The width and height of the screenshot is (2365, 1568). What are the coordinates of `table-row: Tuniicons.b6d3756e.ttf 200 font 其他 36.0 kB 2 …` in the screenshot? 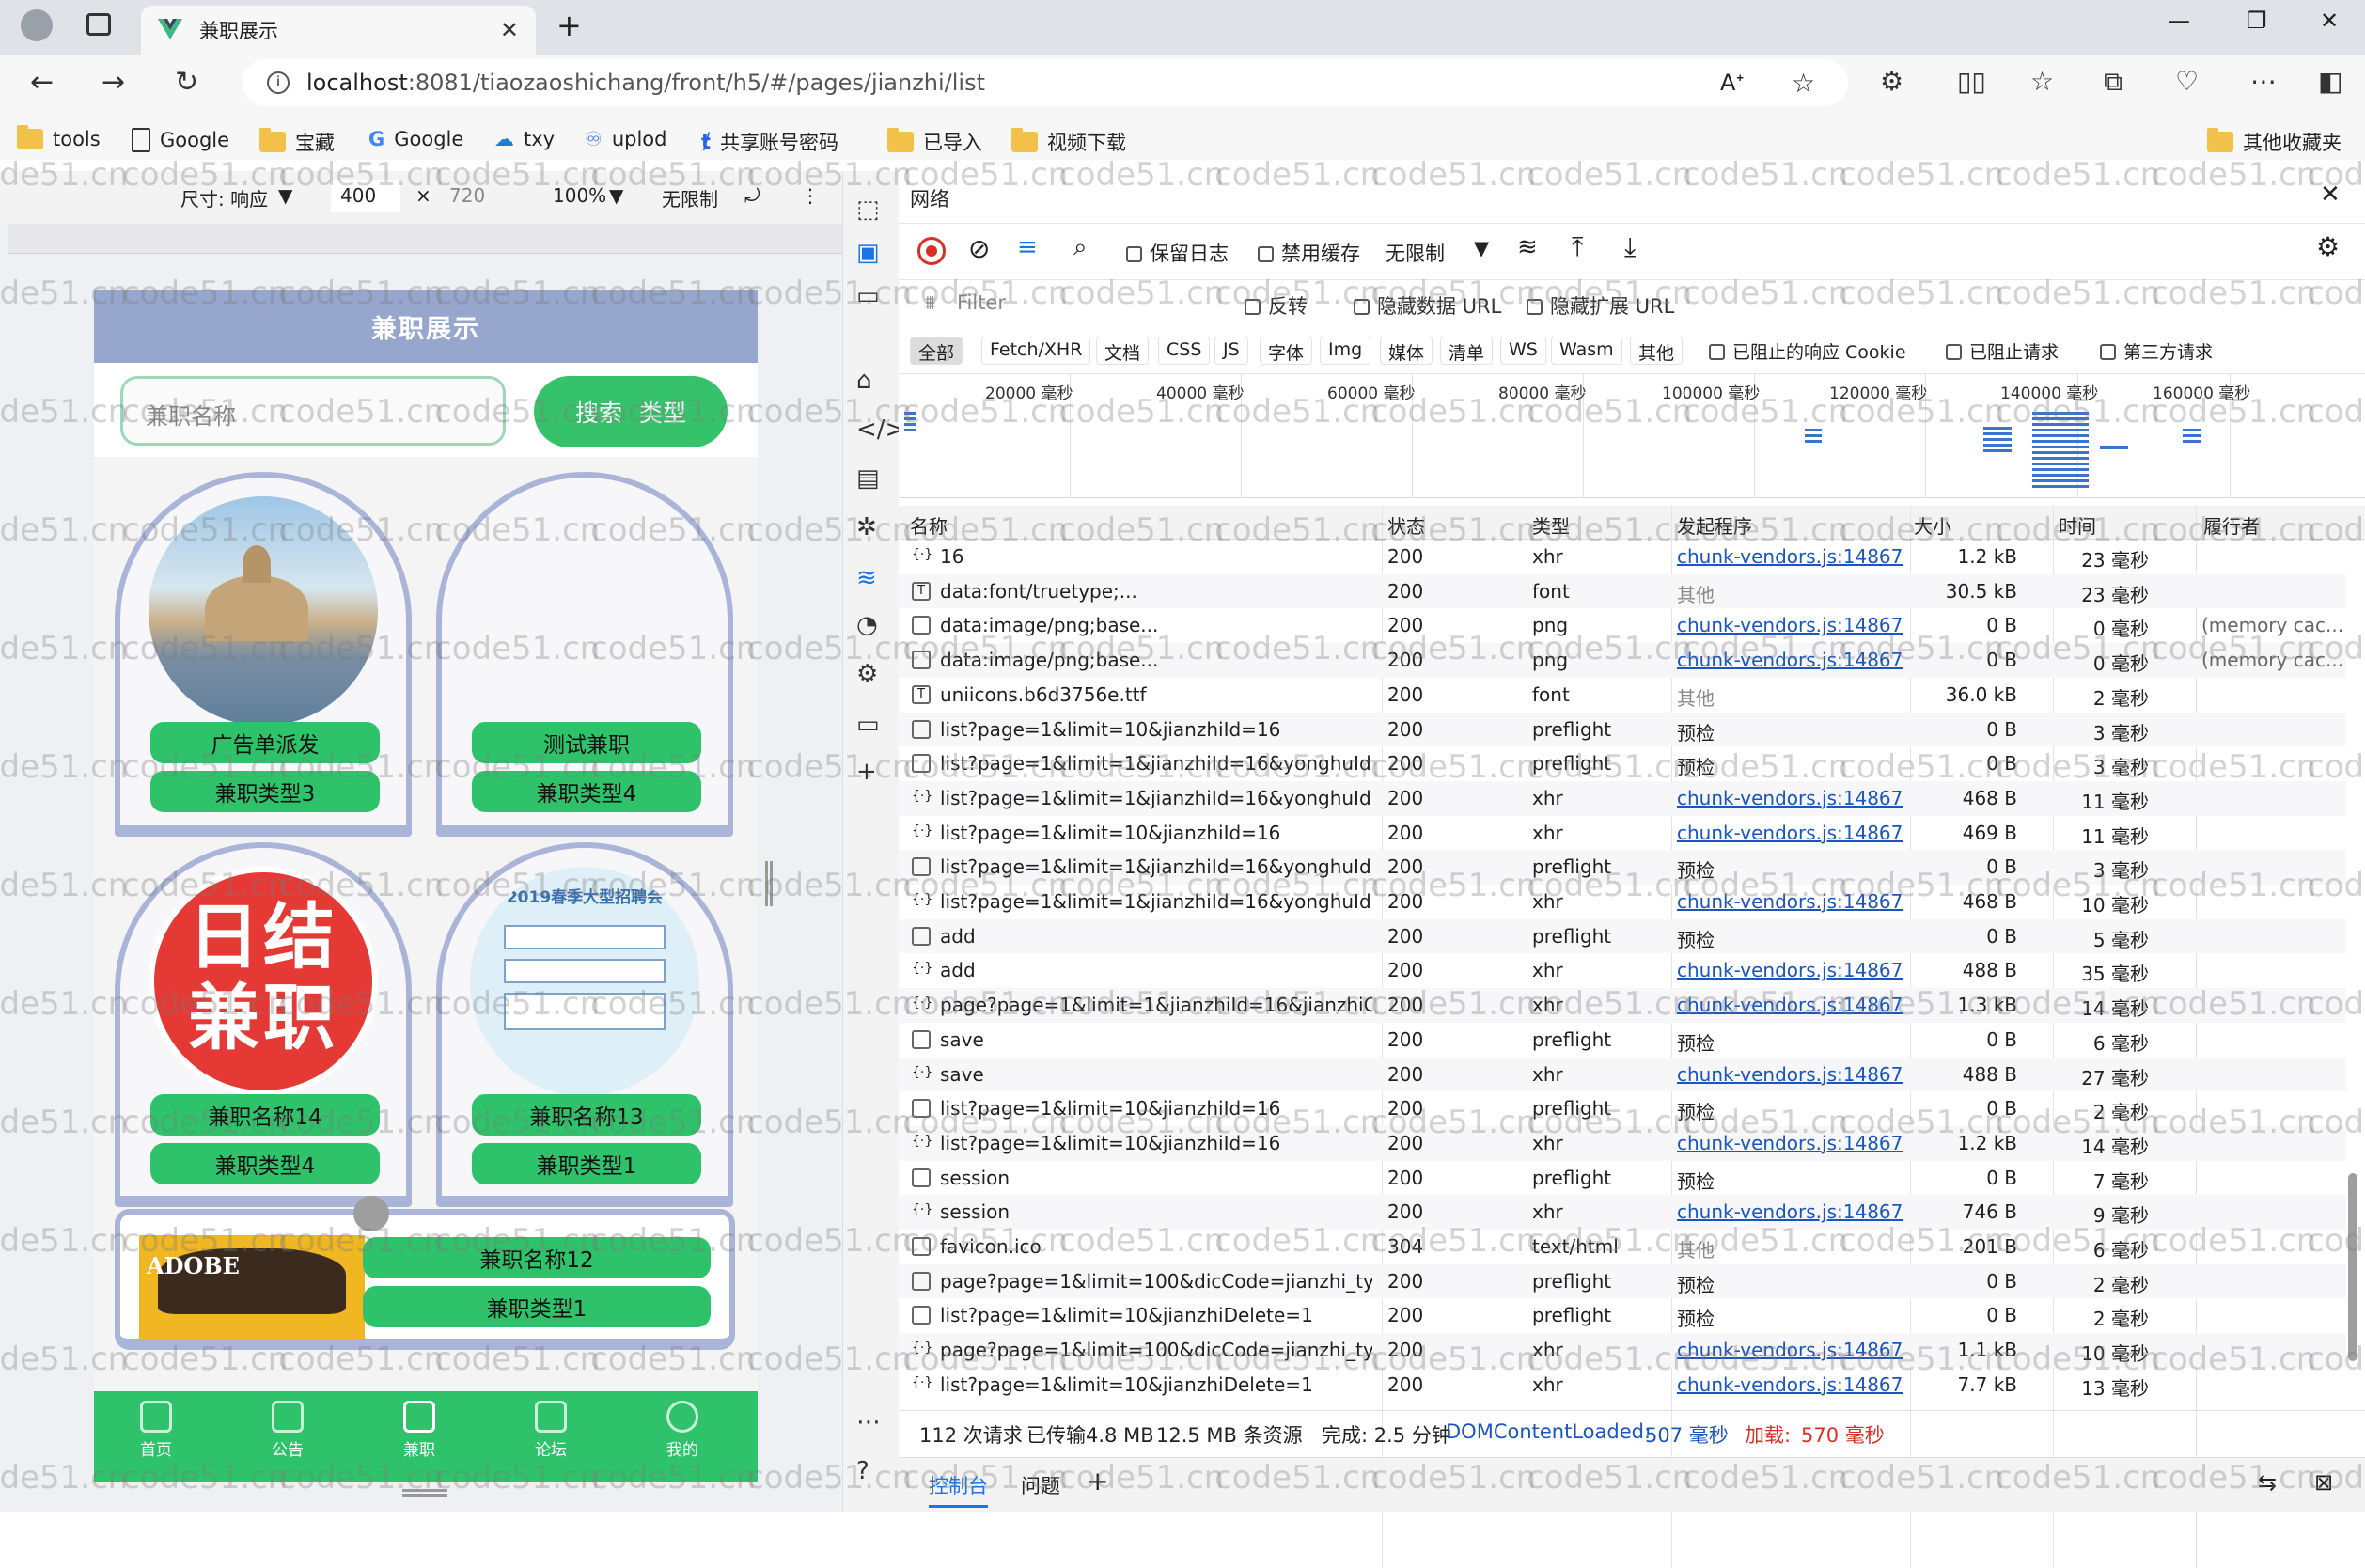 It's located at (1623, 695).